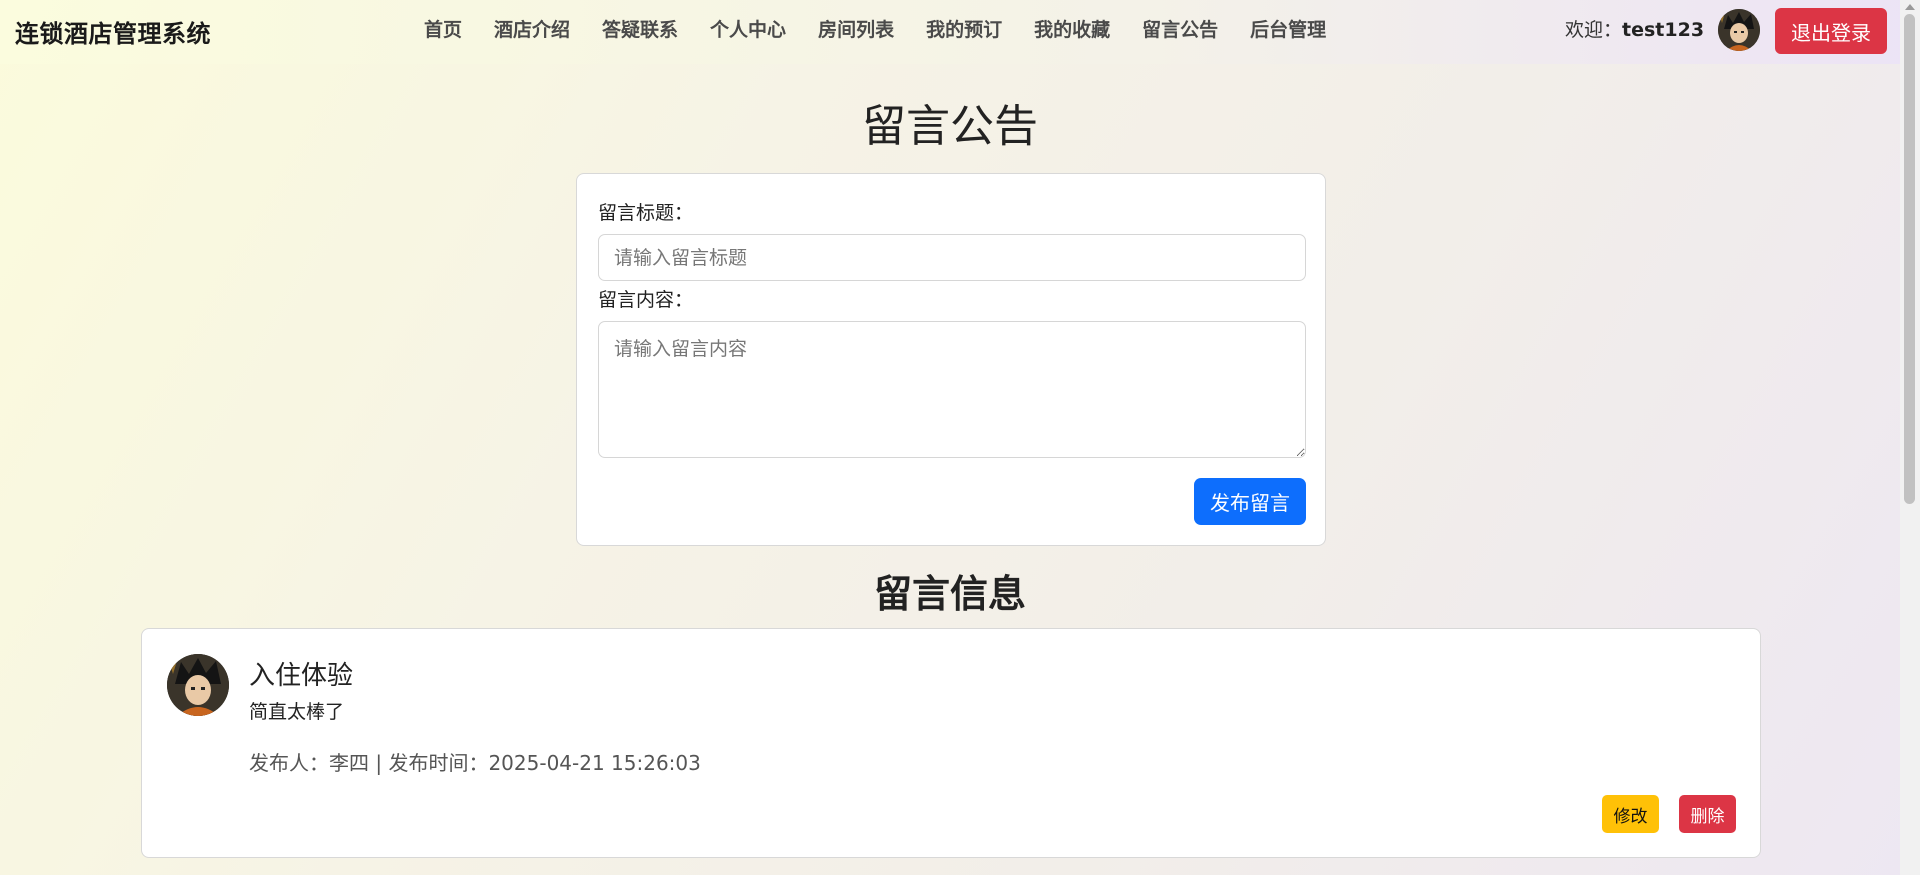 The width and height of the screenshot is (1920, 875). I want to click on nav-link-room-list: 房间列表, so click(856, 30).